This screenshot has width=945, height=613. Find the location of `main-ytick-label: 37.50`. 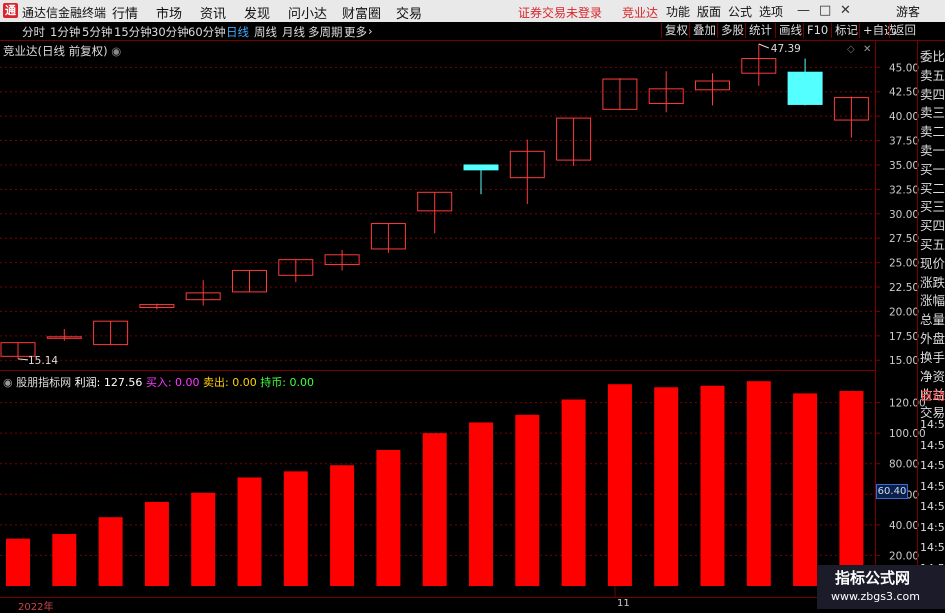

main-ytick-label: 37.50 is located at coordinates (904, 142).